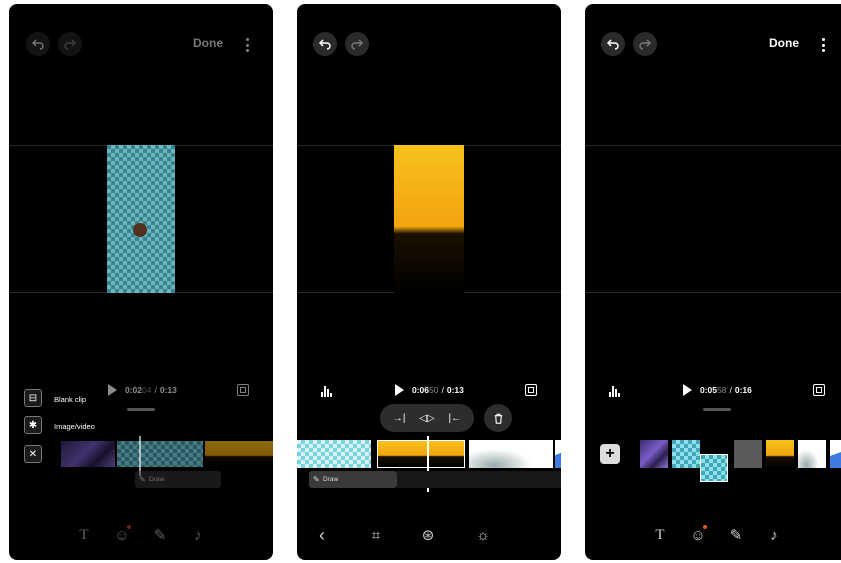  Describe the element at coordinates (140, 456) in the screenshot. I see `playhead` at that location.